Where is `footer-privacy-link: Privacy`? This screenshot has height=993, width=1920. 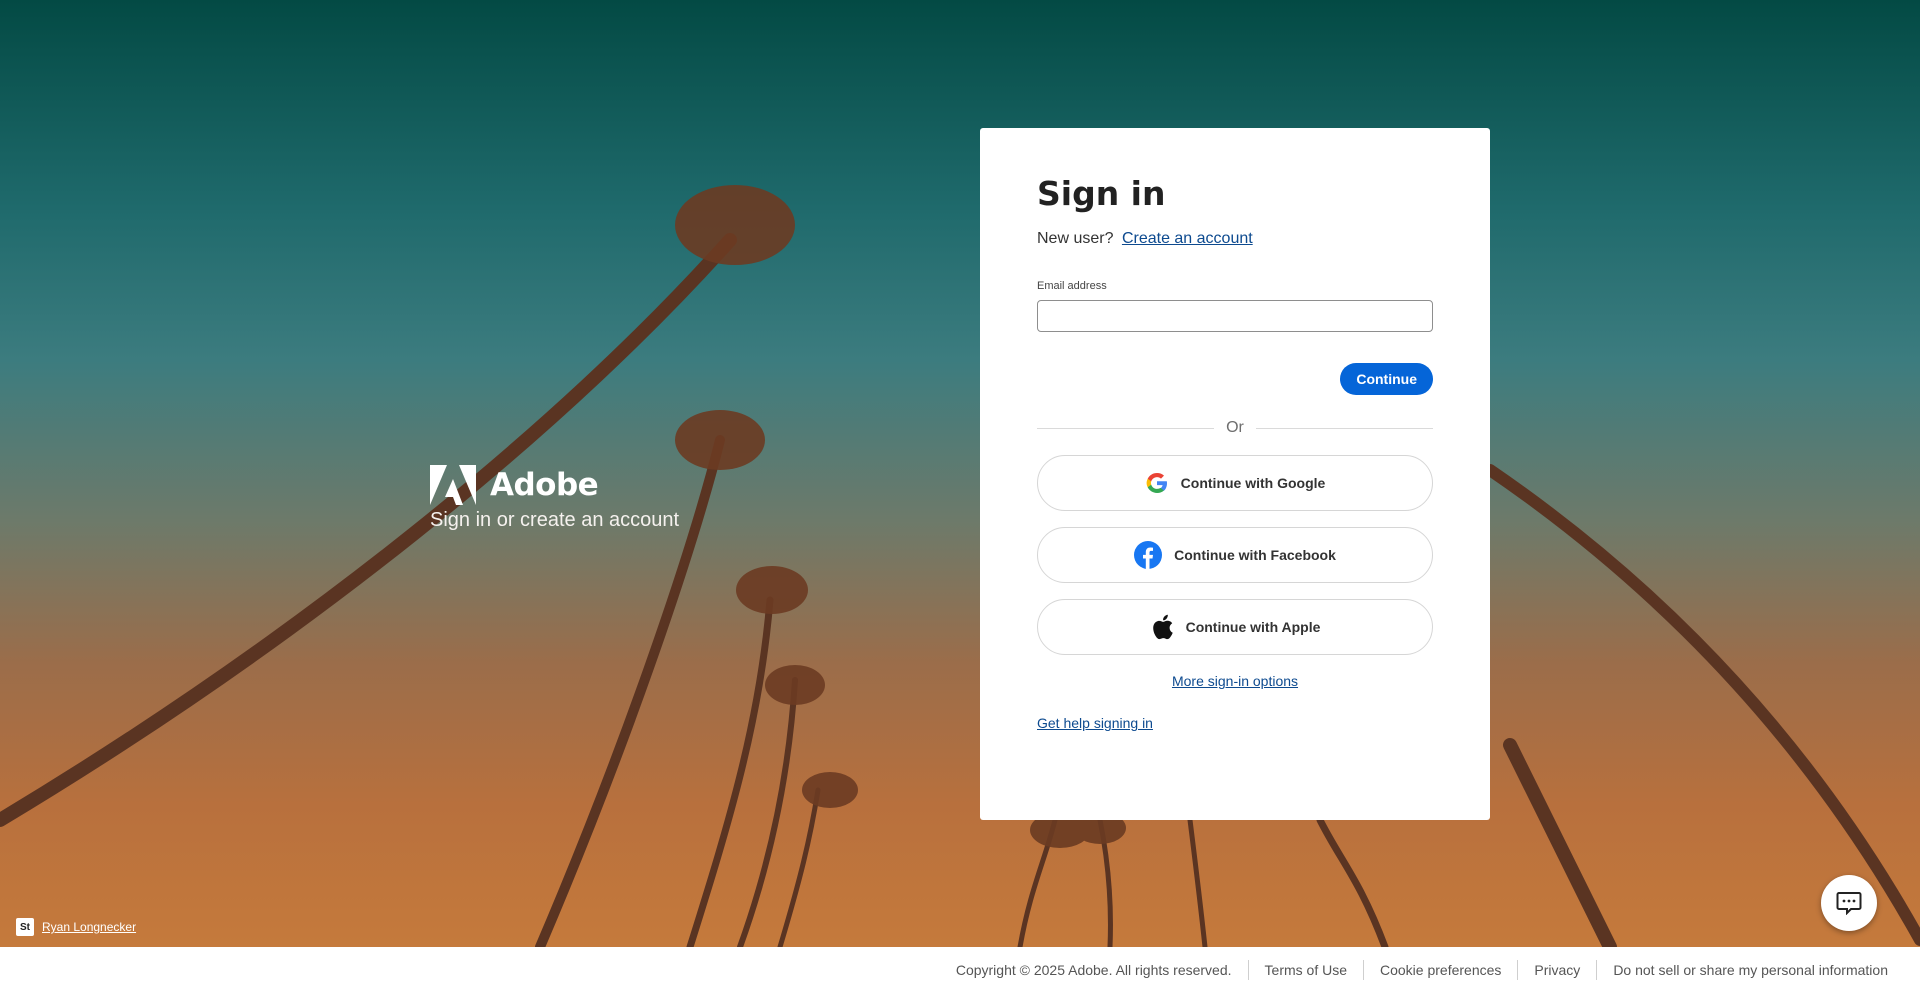 footer-privacy-link: Privacy is located at coordinates (1557, 970).